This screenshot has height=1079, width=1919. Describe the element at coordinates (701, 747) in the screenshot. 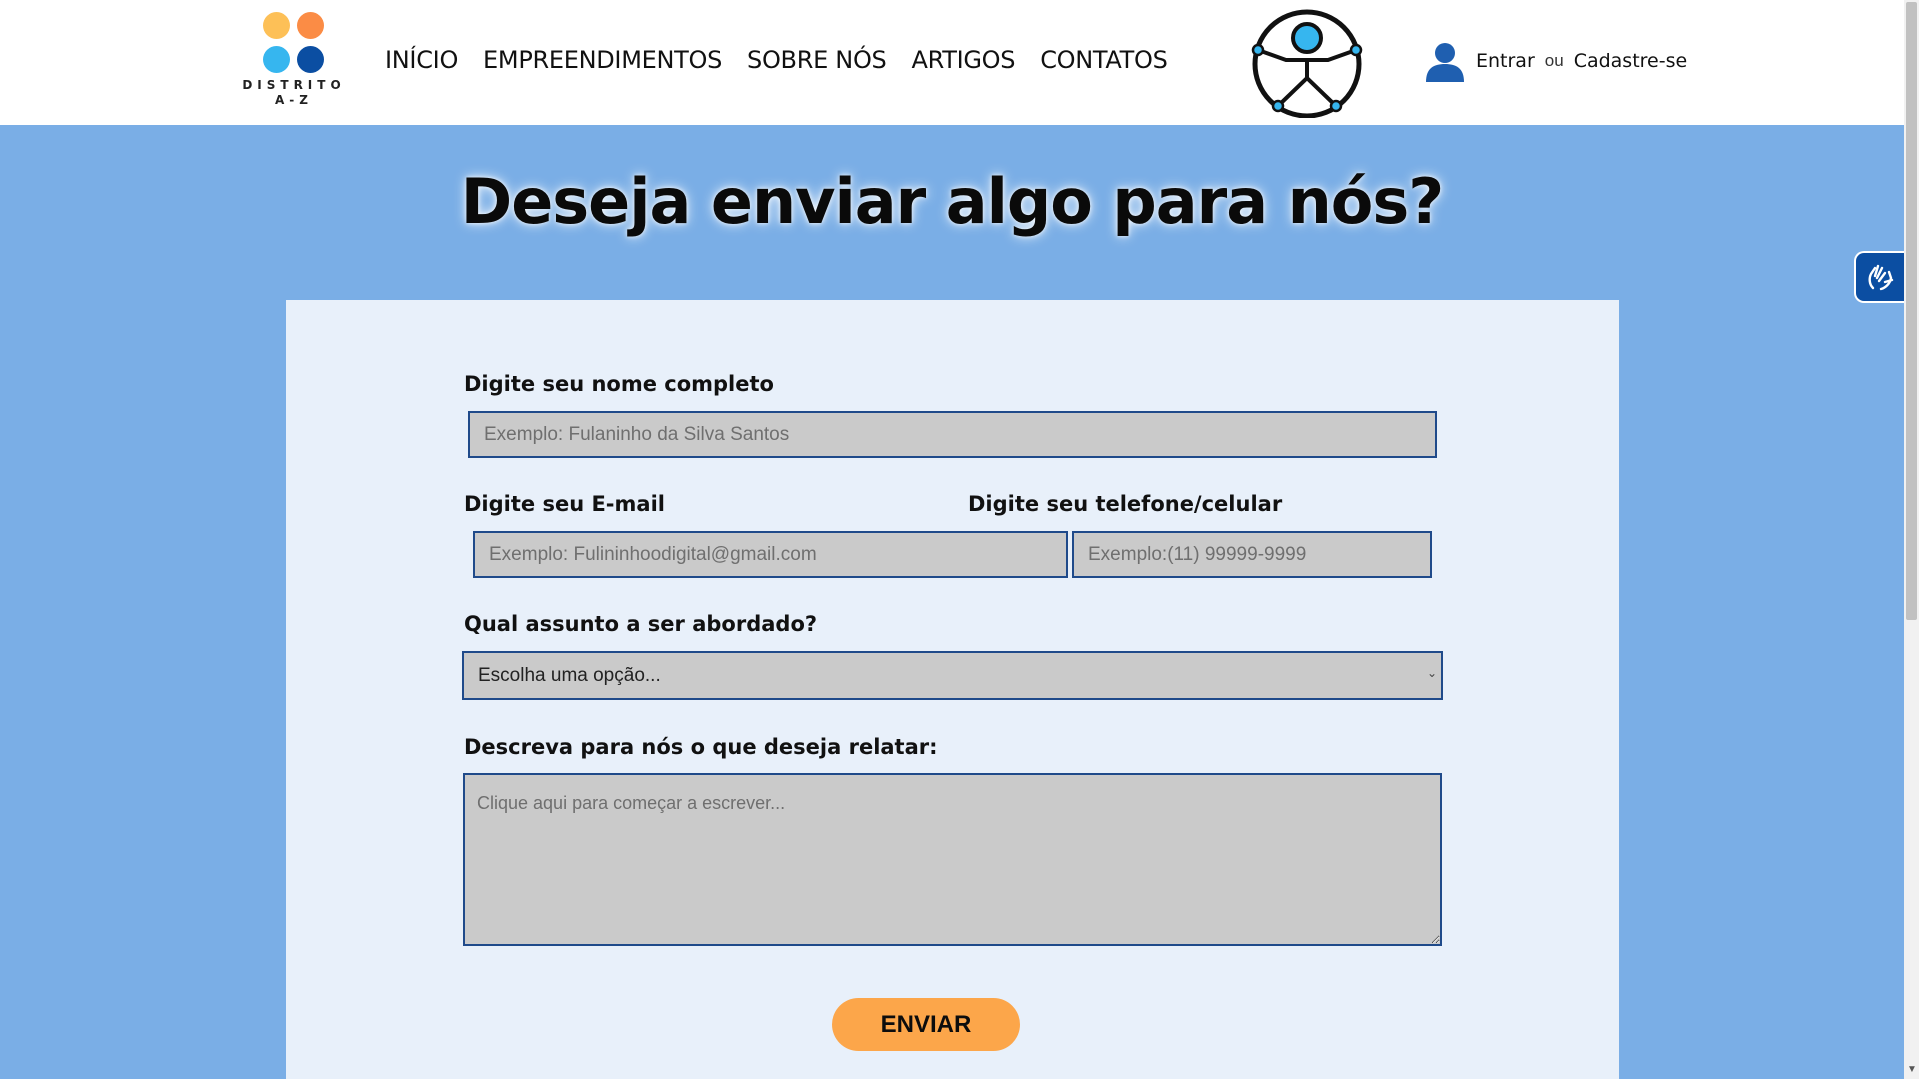

I see `message-label: Descreva para nós o que deseja relatar:` at that location.